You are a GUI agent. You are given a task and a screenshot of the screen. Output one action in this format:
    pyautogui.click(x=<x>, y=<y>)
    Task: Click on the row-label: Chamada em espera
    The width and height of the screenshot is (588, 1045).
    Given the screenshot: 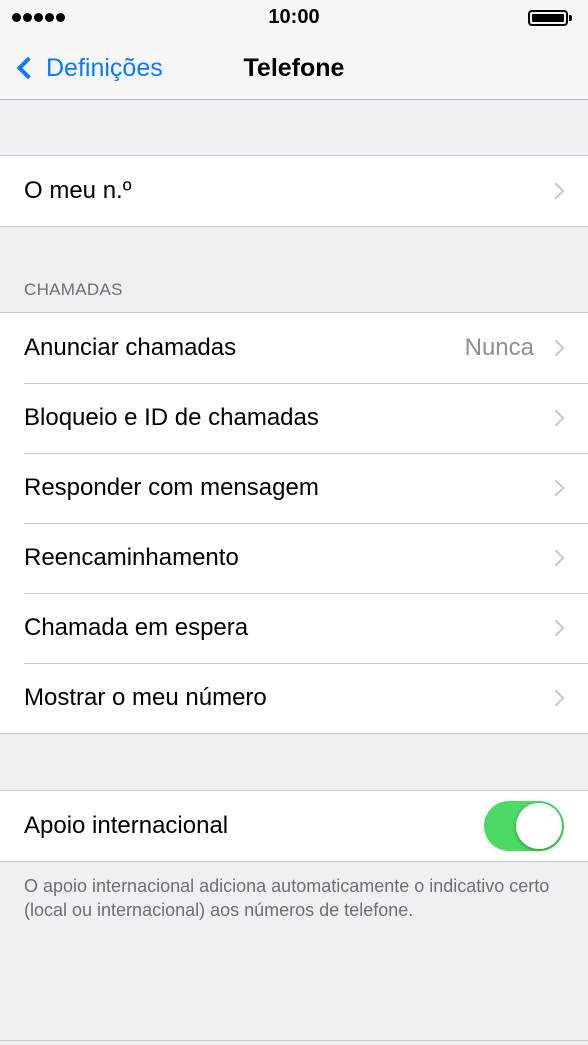 What is the action you would take?
    pyautogui.click(x=136, y=627)
    